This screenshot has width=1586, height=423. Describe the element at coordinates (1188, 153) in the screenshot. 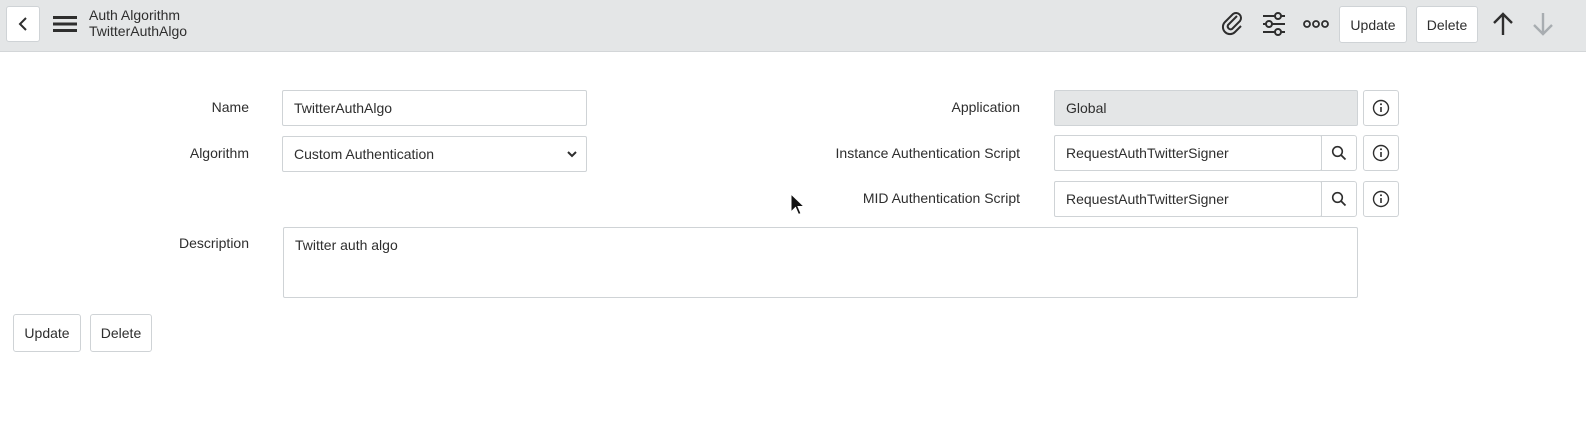

I see `instance-script-input: RequestAuthTwitterSigner` at that location.